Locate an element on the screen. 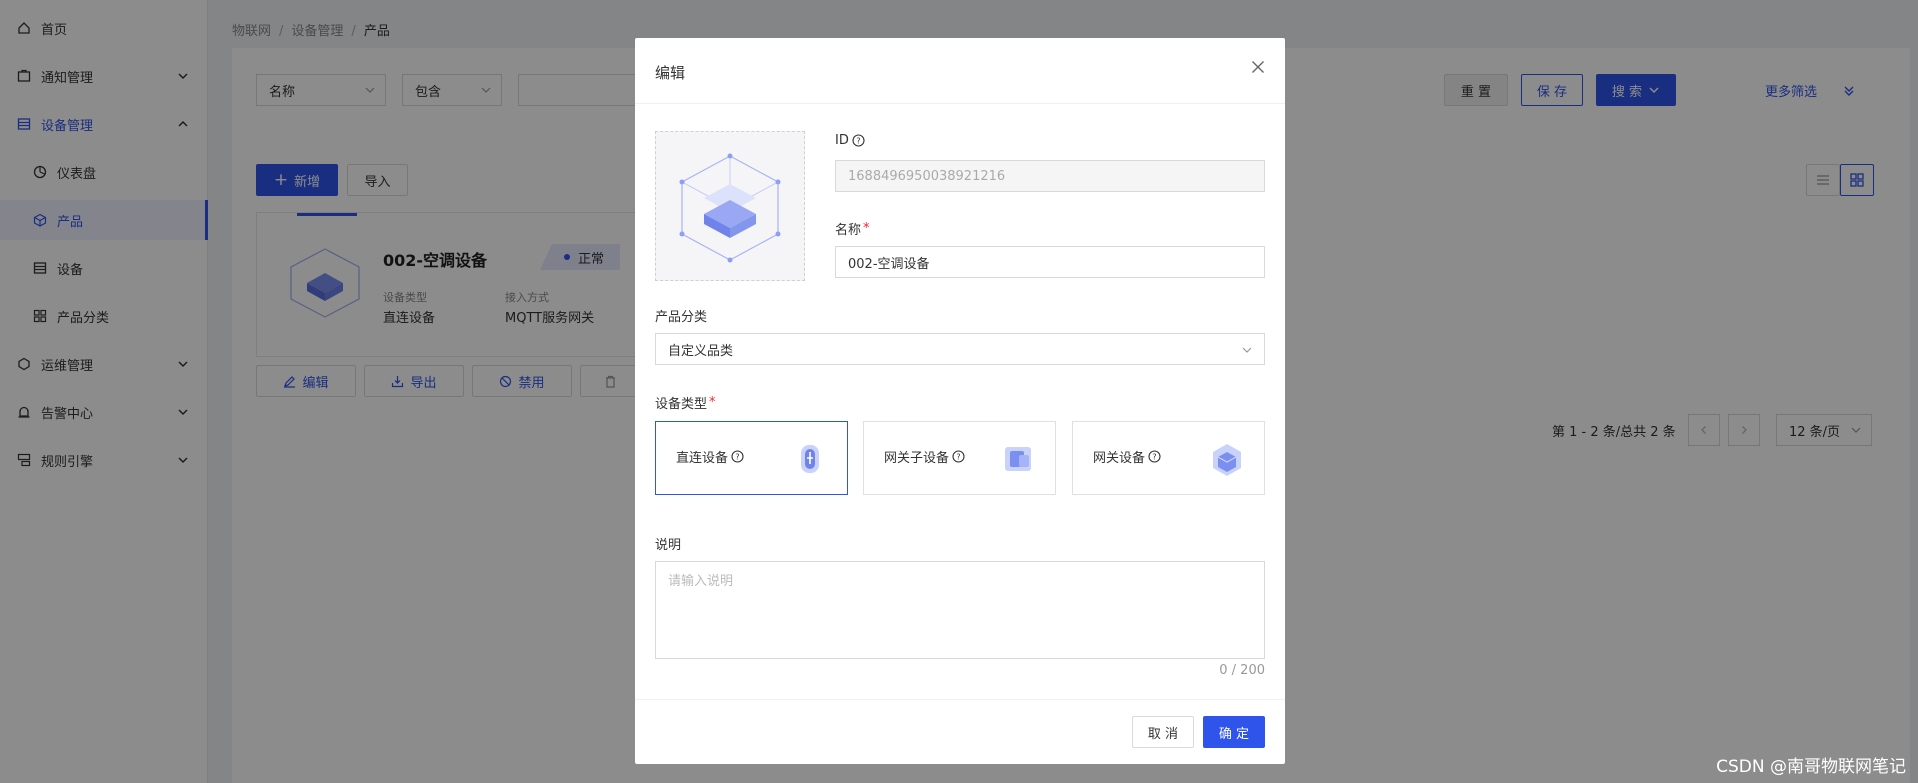  device-type-label-text: 设备类型 is located at coordinates (681, 404).